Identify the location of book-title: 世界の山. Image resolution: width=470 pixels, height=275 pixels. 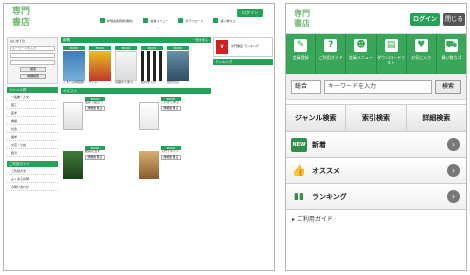
(178, 82).